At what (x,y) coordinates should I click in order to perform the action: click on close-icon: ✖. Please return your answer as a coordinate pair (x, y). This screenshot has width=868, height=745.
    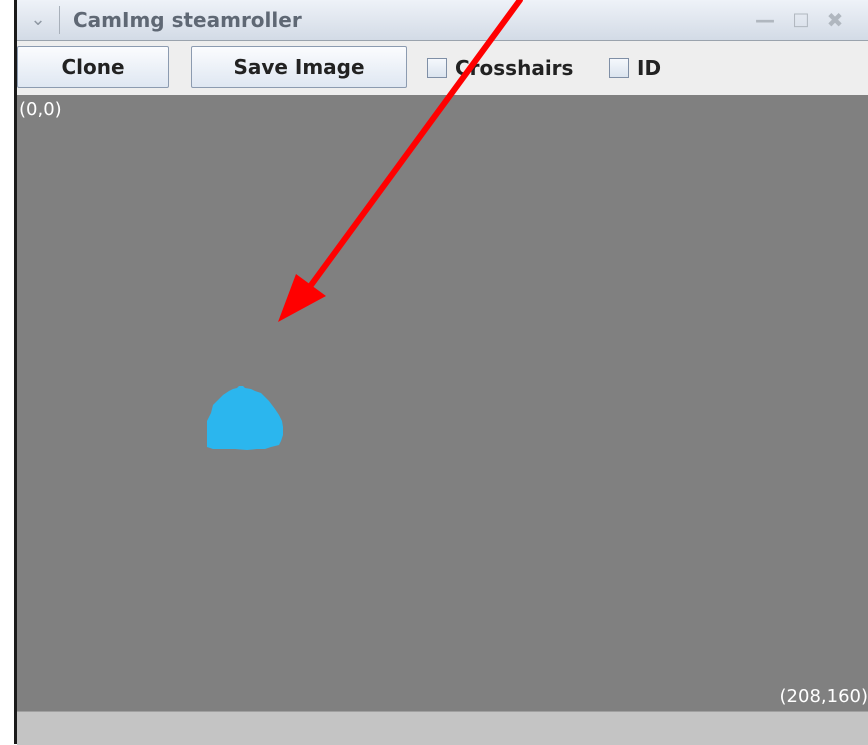
    Looking at the image, I should click on (835, 20).